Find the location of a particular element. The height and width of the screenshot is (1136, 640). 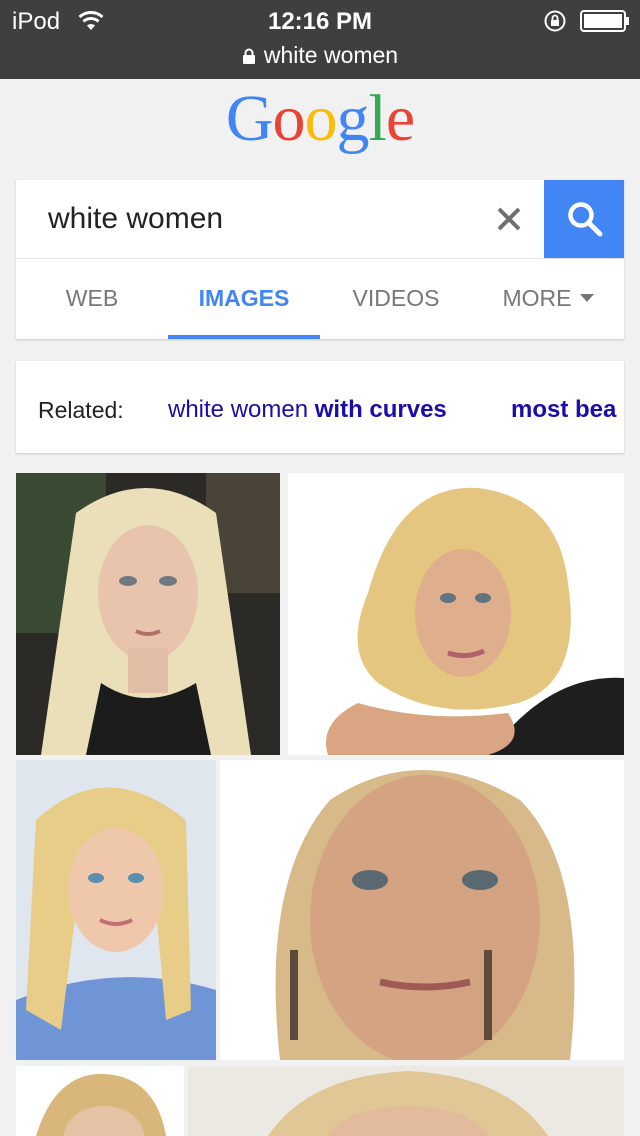

tab-label: WEB is located at coordinates (92, 298).